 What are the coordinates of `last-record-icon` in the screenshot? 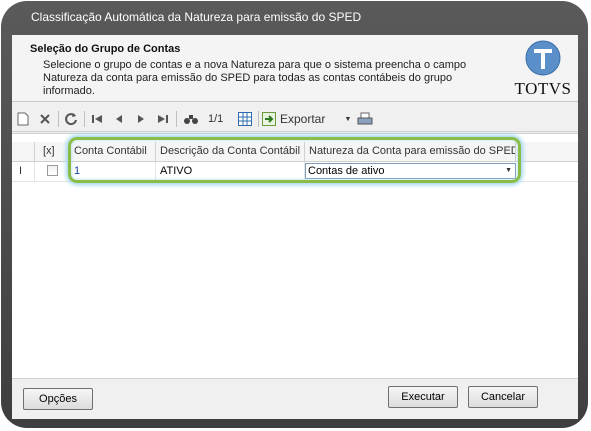 It's located at (163, 119).